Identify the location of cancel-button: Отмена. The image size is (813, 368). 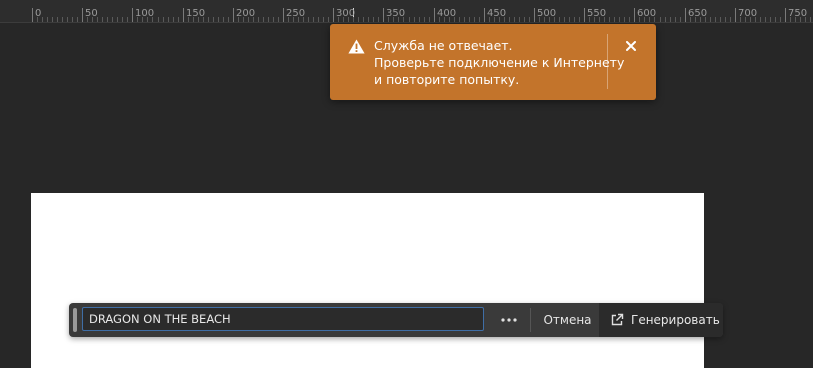
(567, 320).